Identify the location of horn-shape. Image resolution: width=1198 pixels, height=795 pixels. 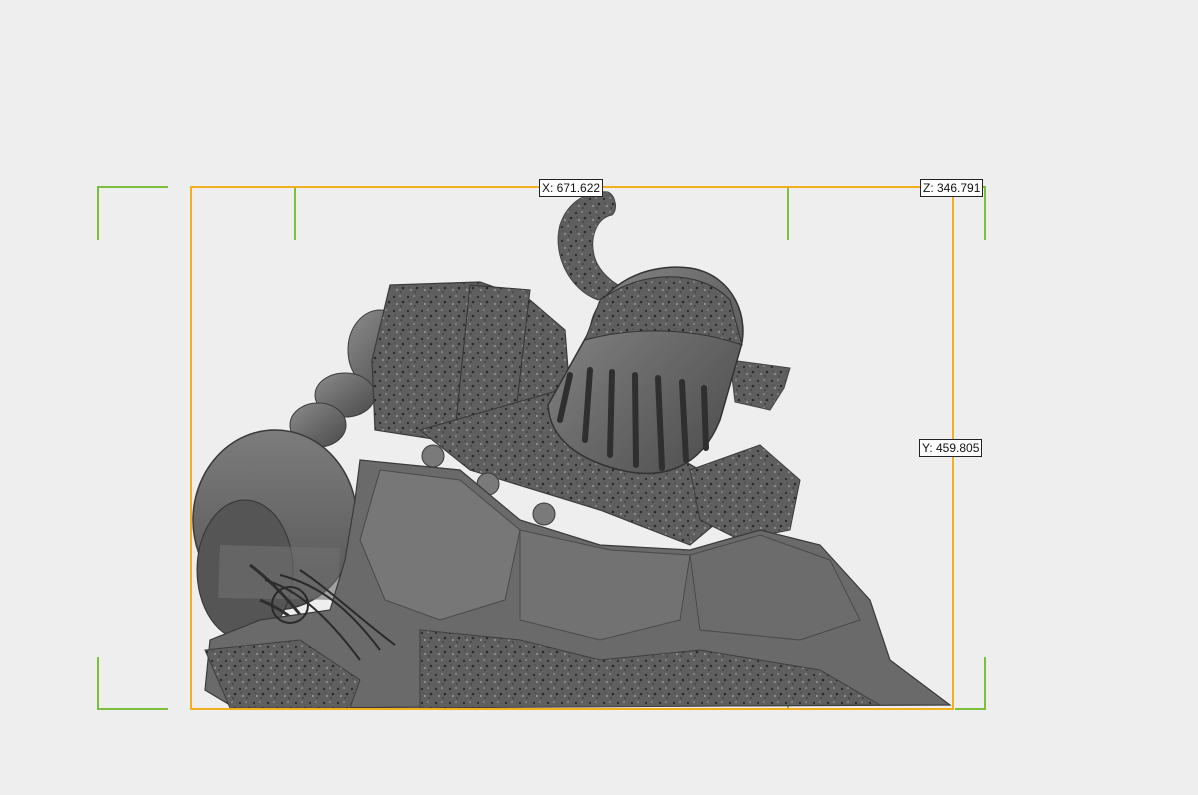
(592, 246).